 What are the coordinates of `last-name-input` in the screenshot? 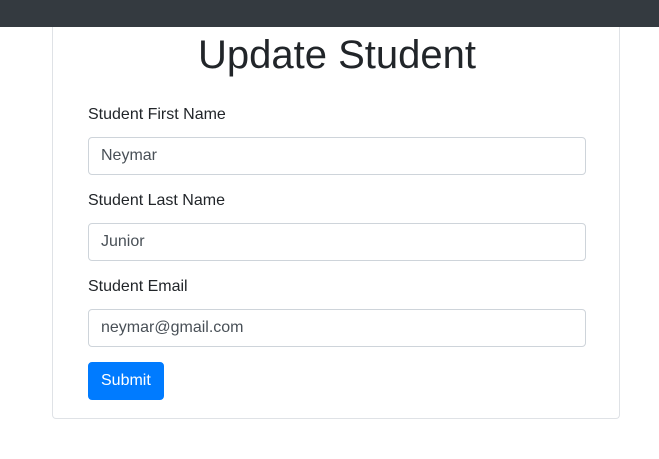 It's located at (337, 242).